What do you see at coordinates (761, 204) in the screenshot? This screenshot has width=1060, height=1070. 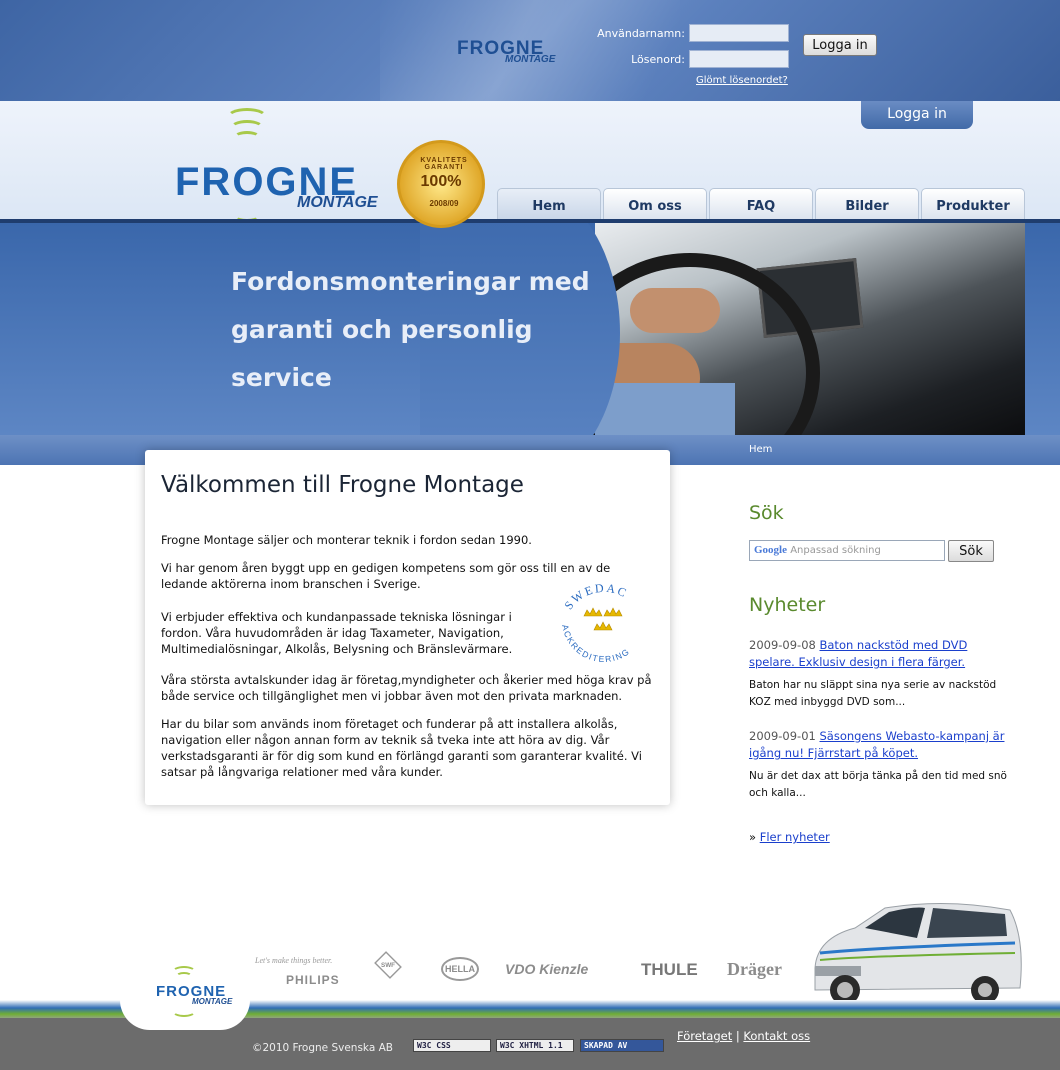 I see `tab-faq: FAQ` at bounding box center [761, 204].